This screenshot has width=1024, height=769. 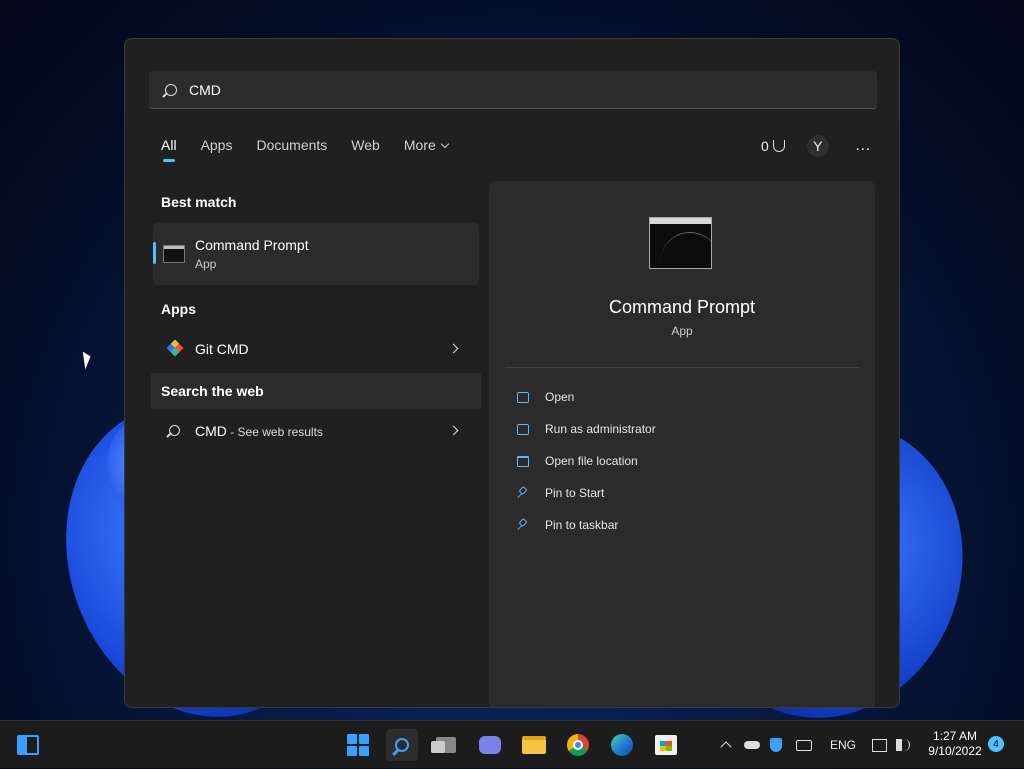 What do you see at coordinates (765, 146) in the screenshot?
I see `rewards-points: 0` at bounding box center [765, 146].